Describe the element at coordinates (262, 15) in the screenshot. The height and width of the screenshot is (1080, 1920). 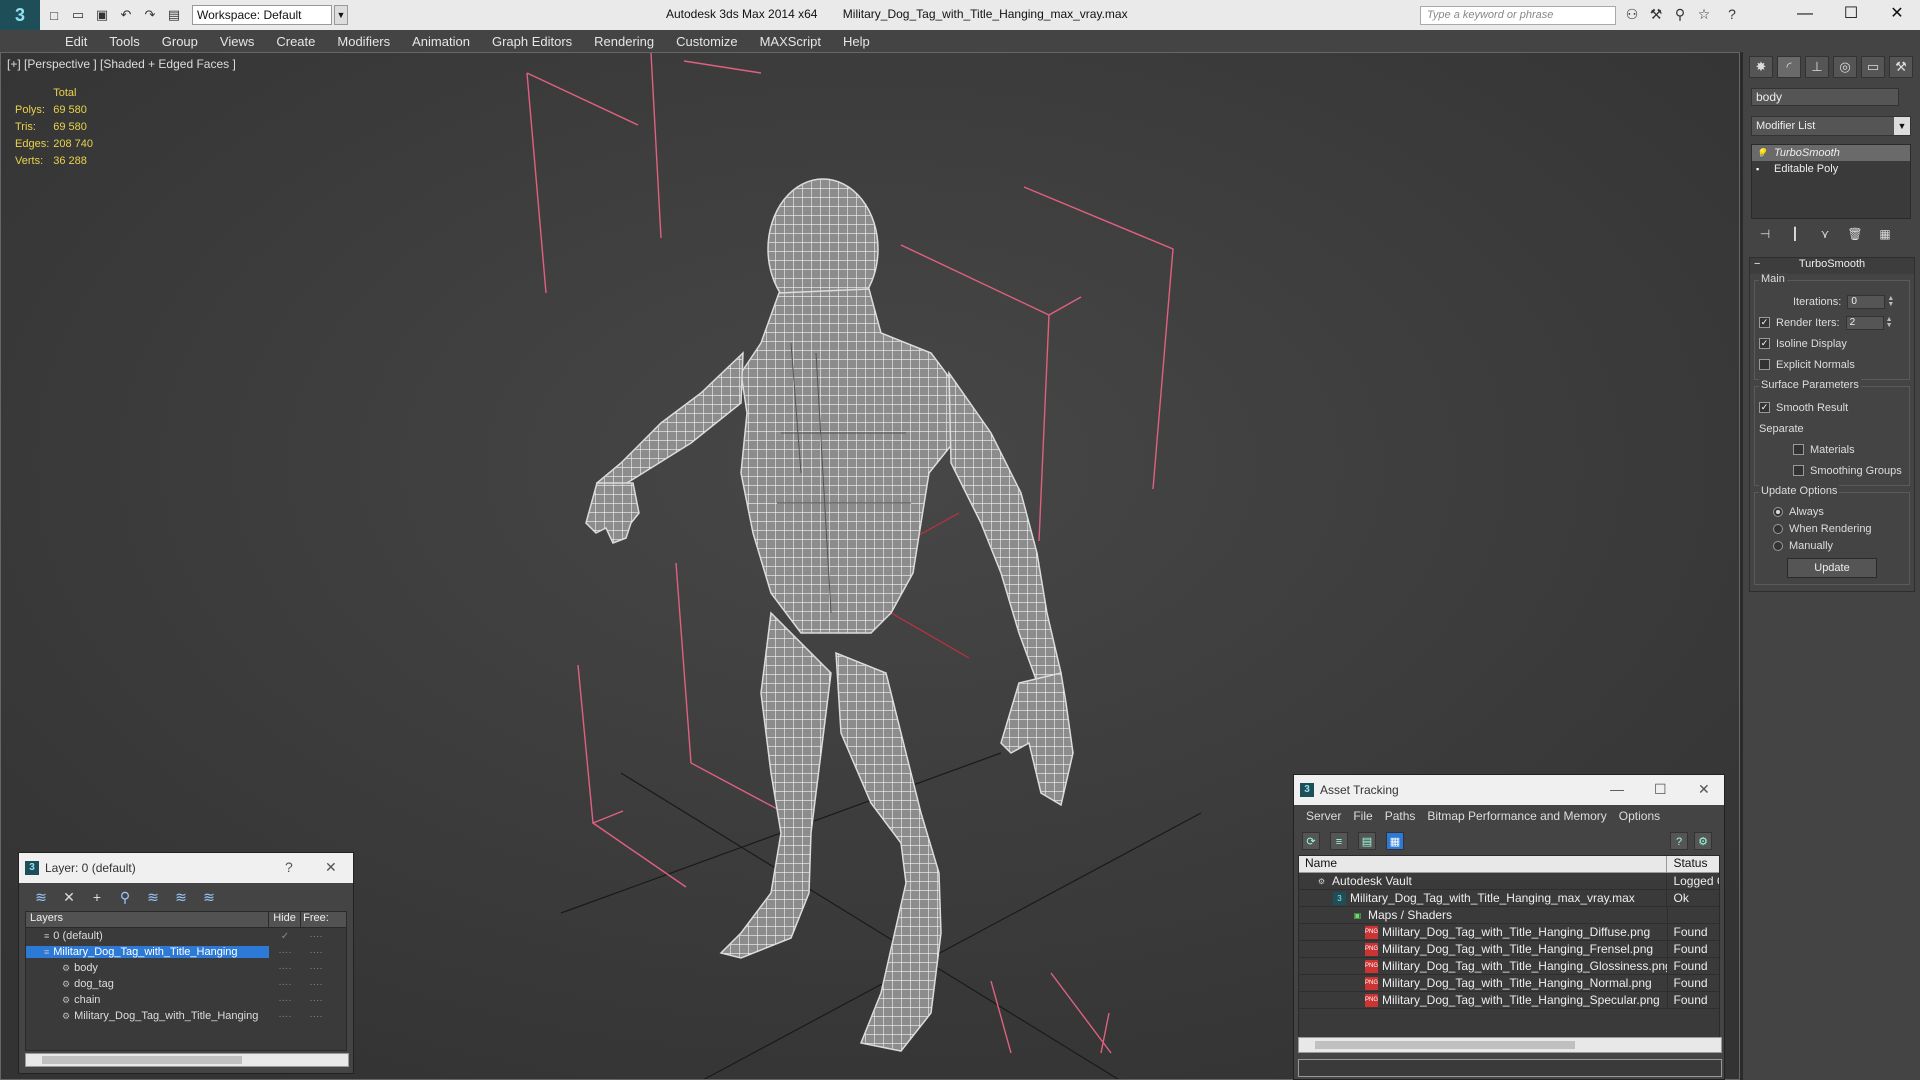
I see `workspace-dropdown: Workspace: Default` at that location.